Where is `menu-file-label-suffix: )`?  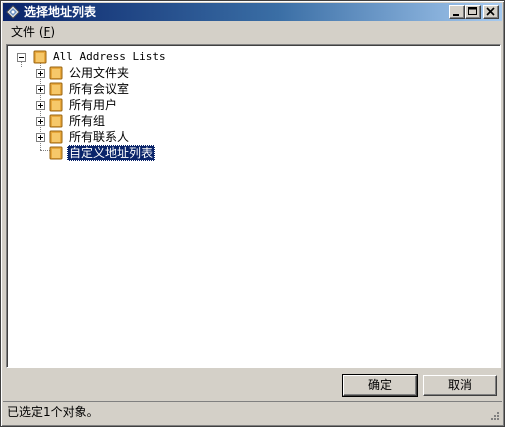 menu-file-label-suffix: ) is located at coordinates (53, 32).